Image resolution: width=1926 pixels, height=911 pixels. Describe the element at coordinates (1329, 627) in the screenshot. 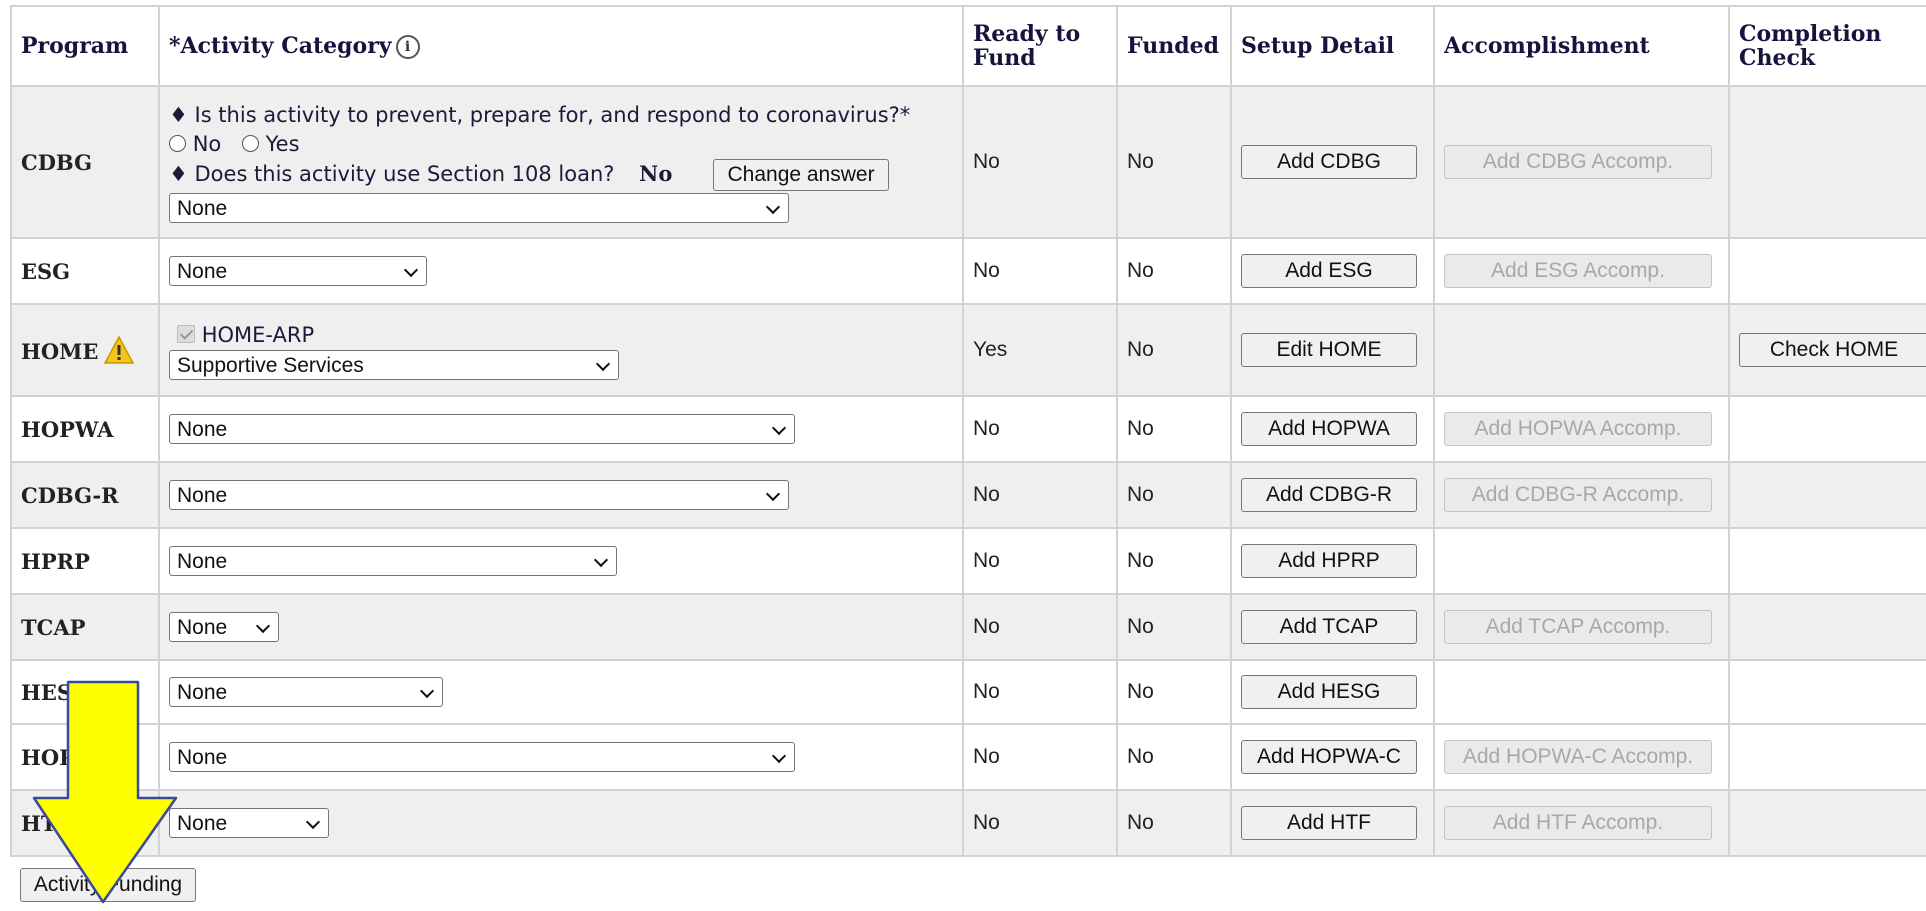

I see `add-tcap-button: Add TCAP` at that location.